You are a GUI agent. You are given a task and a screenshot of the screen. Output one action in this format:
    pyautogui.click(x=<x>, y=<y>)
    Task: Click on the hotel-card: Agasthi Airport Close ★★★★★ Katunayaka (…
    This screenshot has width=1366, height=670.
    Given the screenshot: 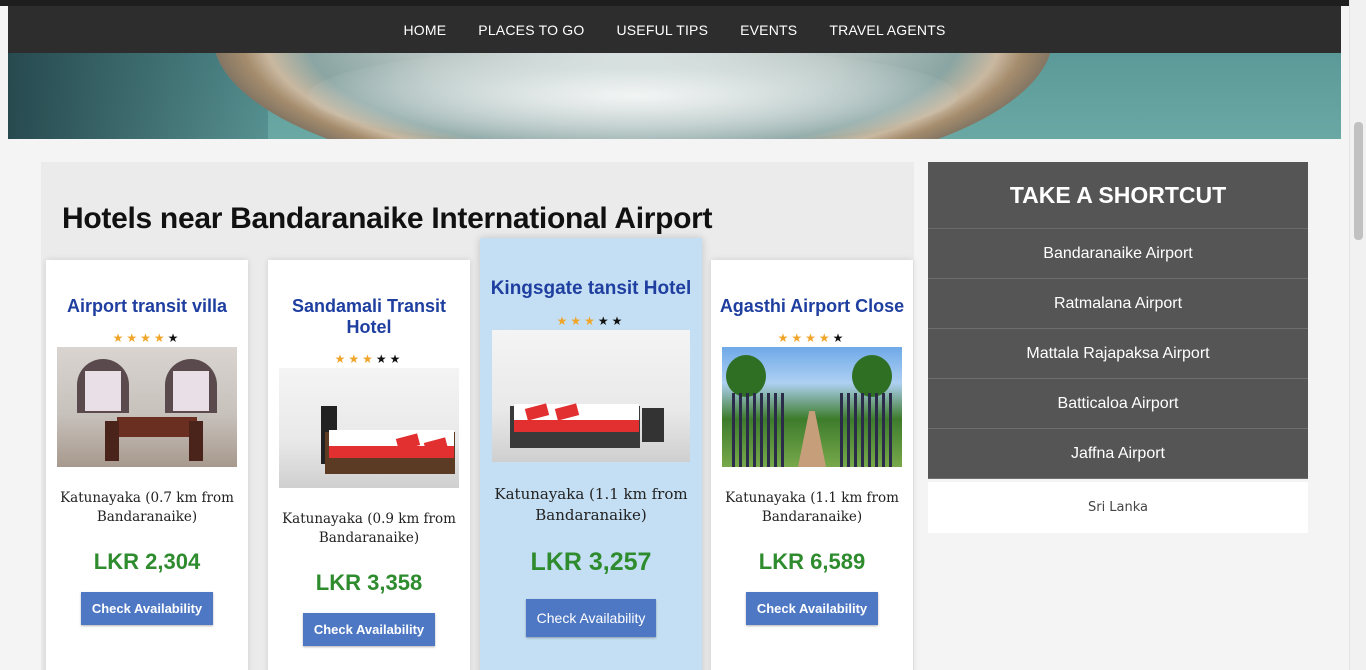 What is the action you would take?
    pyautogui.click(x=812, y=465)
    